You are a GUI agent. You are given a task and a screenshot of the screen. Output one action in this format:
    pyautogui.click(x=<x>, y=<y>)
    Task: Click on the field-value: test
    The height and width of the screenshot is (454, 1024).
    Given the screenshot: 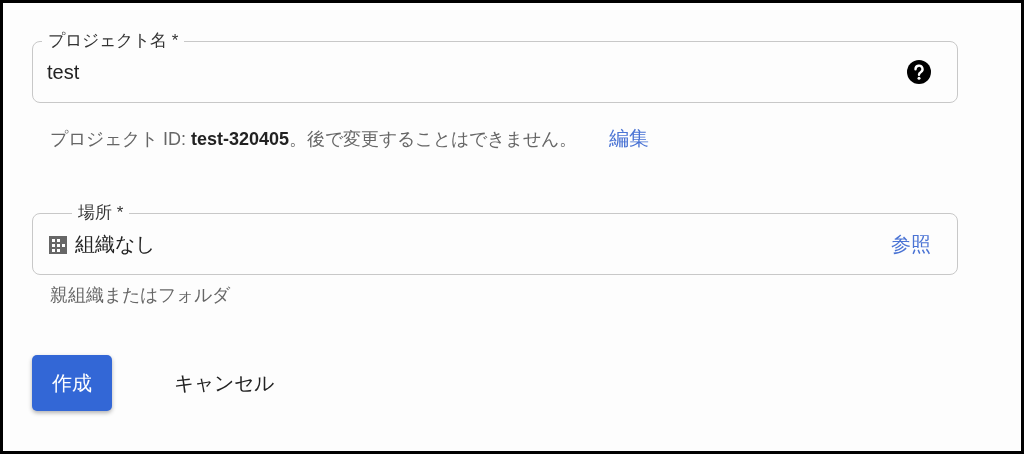 What is the action you would take?
    pyautogui.click(x=64, y=72)
    